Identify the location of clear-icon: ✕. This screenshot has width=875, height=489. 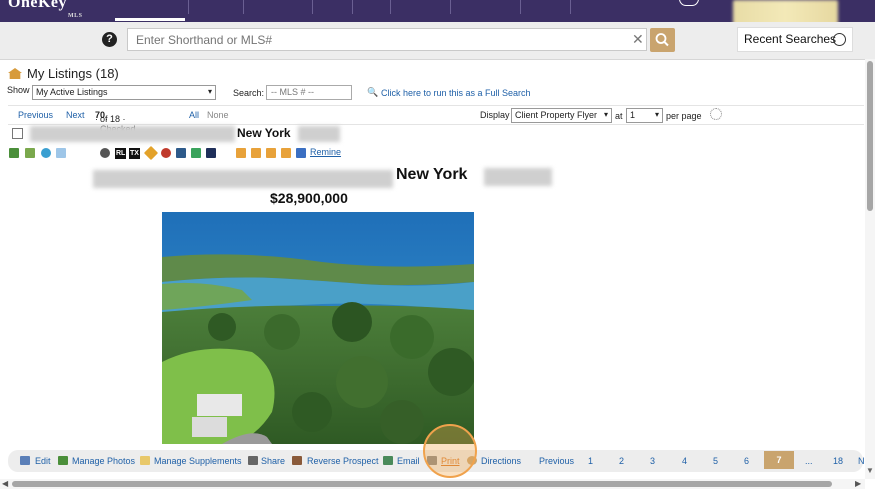
(638, 39).